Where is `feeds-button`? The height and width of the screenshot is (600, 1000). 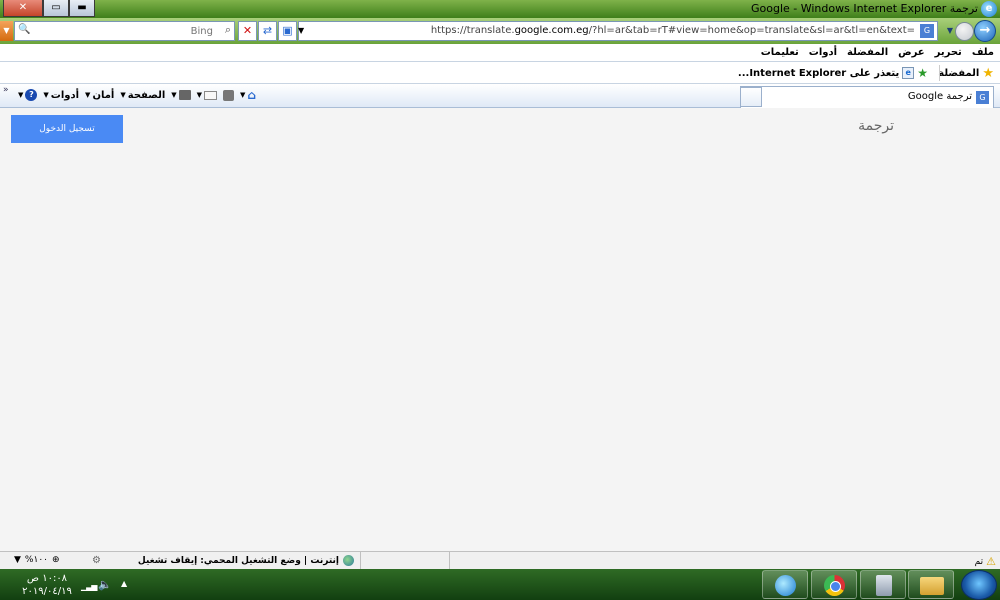
feeds-button is located at coordinates (229, 95).